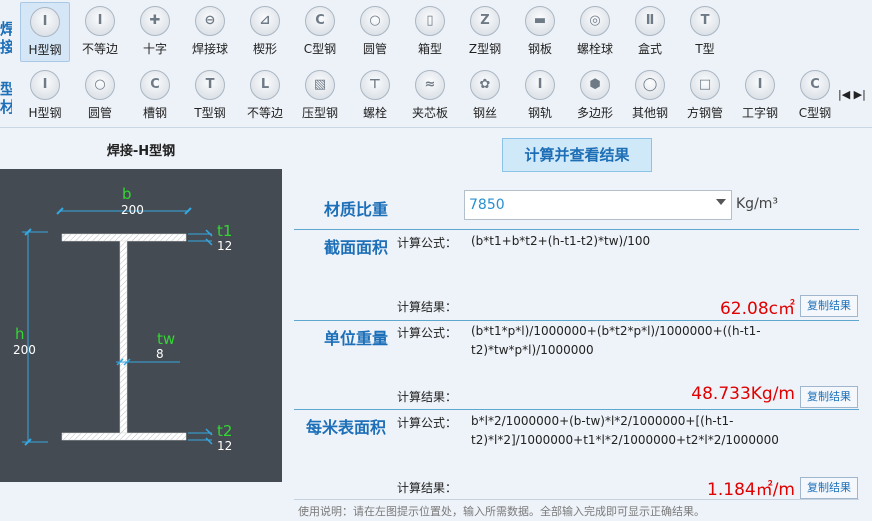 This screenshot has height=521, width=872. Describe the element at coordinates (540, 32) in the screenshot. I see `toolbar-item-steel-plate: ▬ 钢板` at that location.